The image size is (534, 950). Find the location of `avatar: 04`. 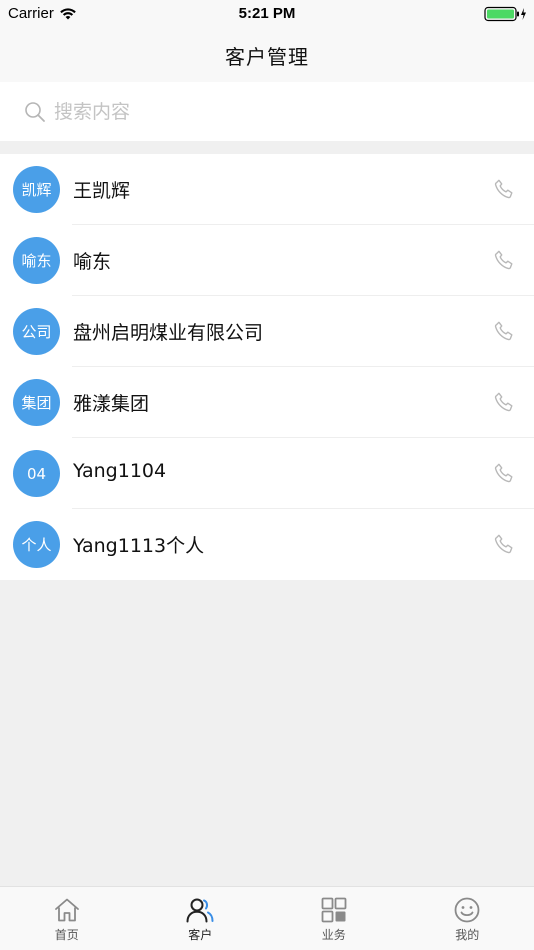

avatar: 04 is located at coordinates (36, 473).